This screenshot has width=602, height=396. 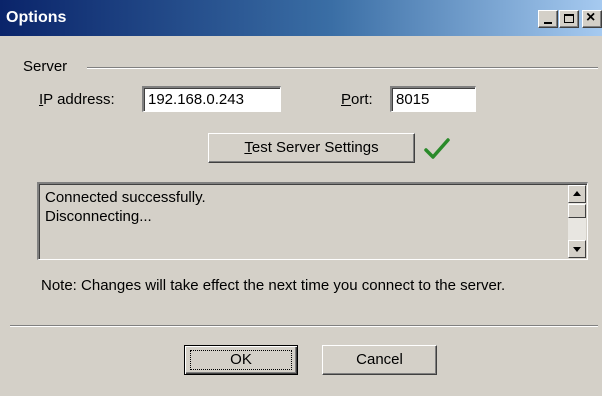 I want to click on maximize-icon, so click(x=569, y=18).